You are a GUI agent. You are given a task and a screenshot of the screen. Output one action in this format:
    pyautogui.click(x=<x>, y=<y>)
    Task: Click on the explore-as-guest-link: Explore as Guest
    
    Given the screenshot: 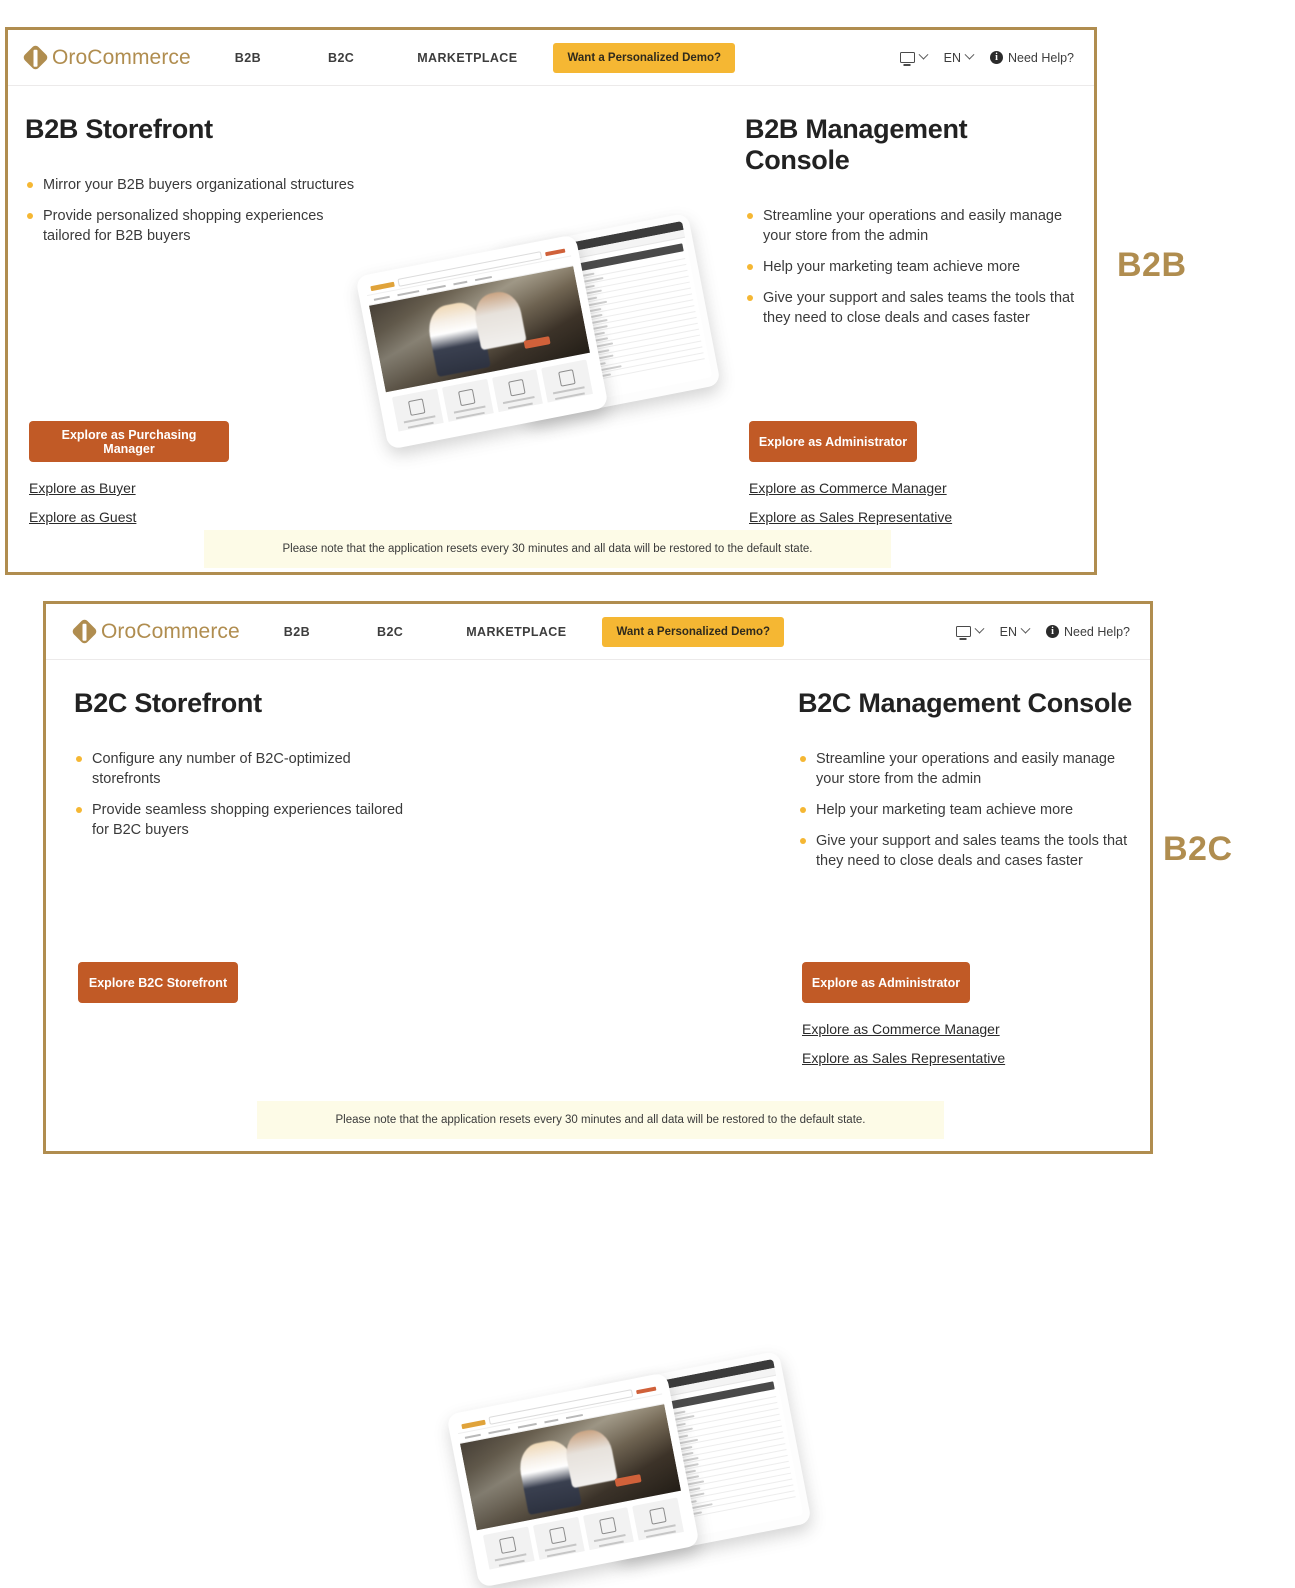 What is the action you would take?
    pyautogui.click(x=82, y=517)
    